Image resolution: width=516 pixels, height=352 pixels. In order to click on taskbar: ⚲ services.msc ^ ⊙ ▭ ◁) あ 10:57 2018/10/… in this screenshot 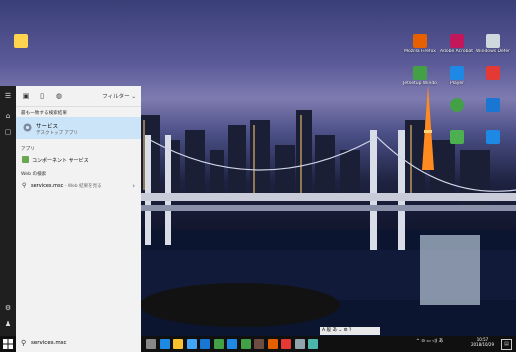, I will do `click(258, 344)`.